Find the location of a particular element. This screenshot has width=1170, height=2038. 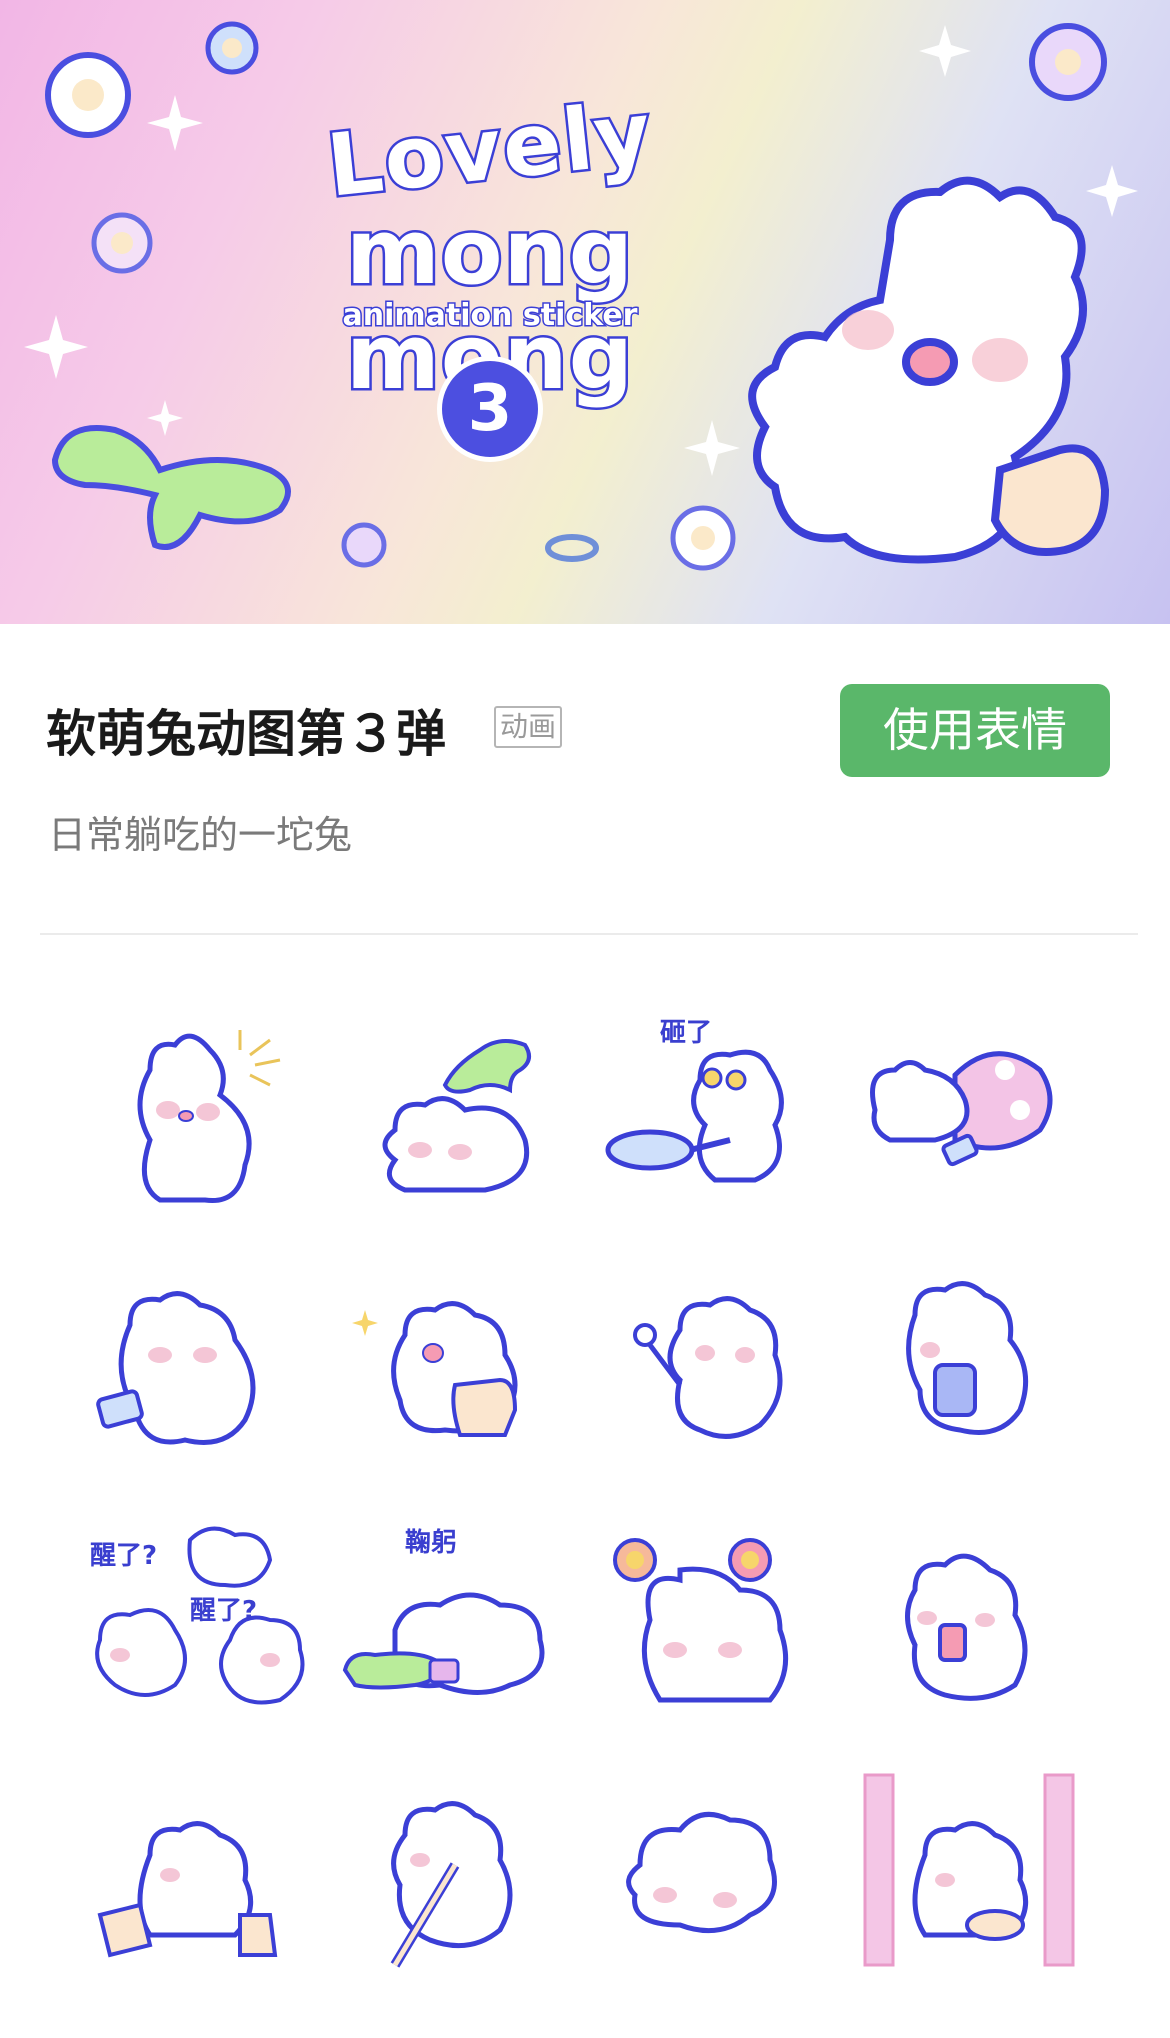

sticker-bunny-waving-sparkle is located at coordinates (207, 1127).